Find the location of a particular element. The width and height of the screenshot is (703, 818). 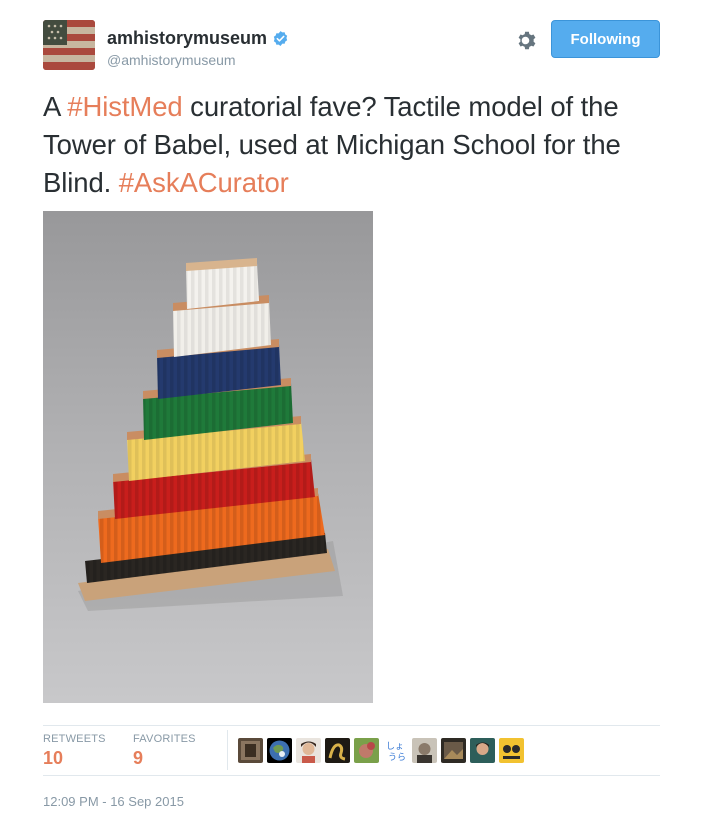

hashtag-link: #HistMed is located at coordinates (124, 106).